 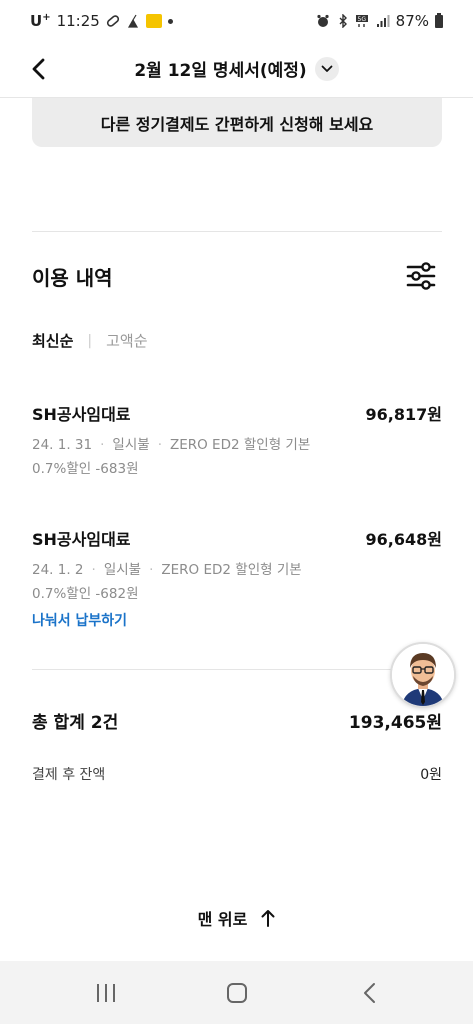 I want to click on pill-icon, so click(x=112, y=21).